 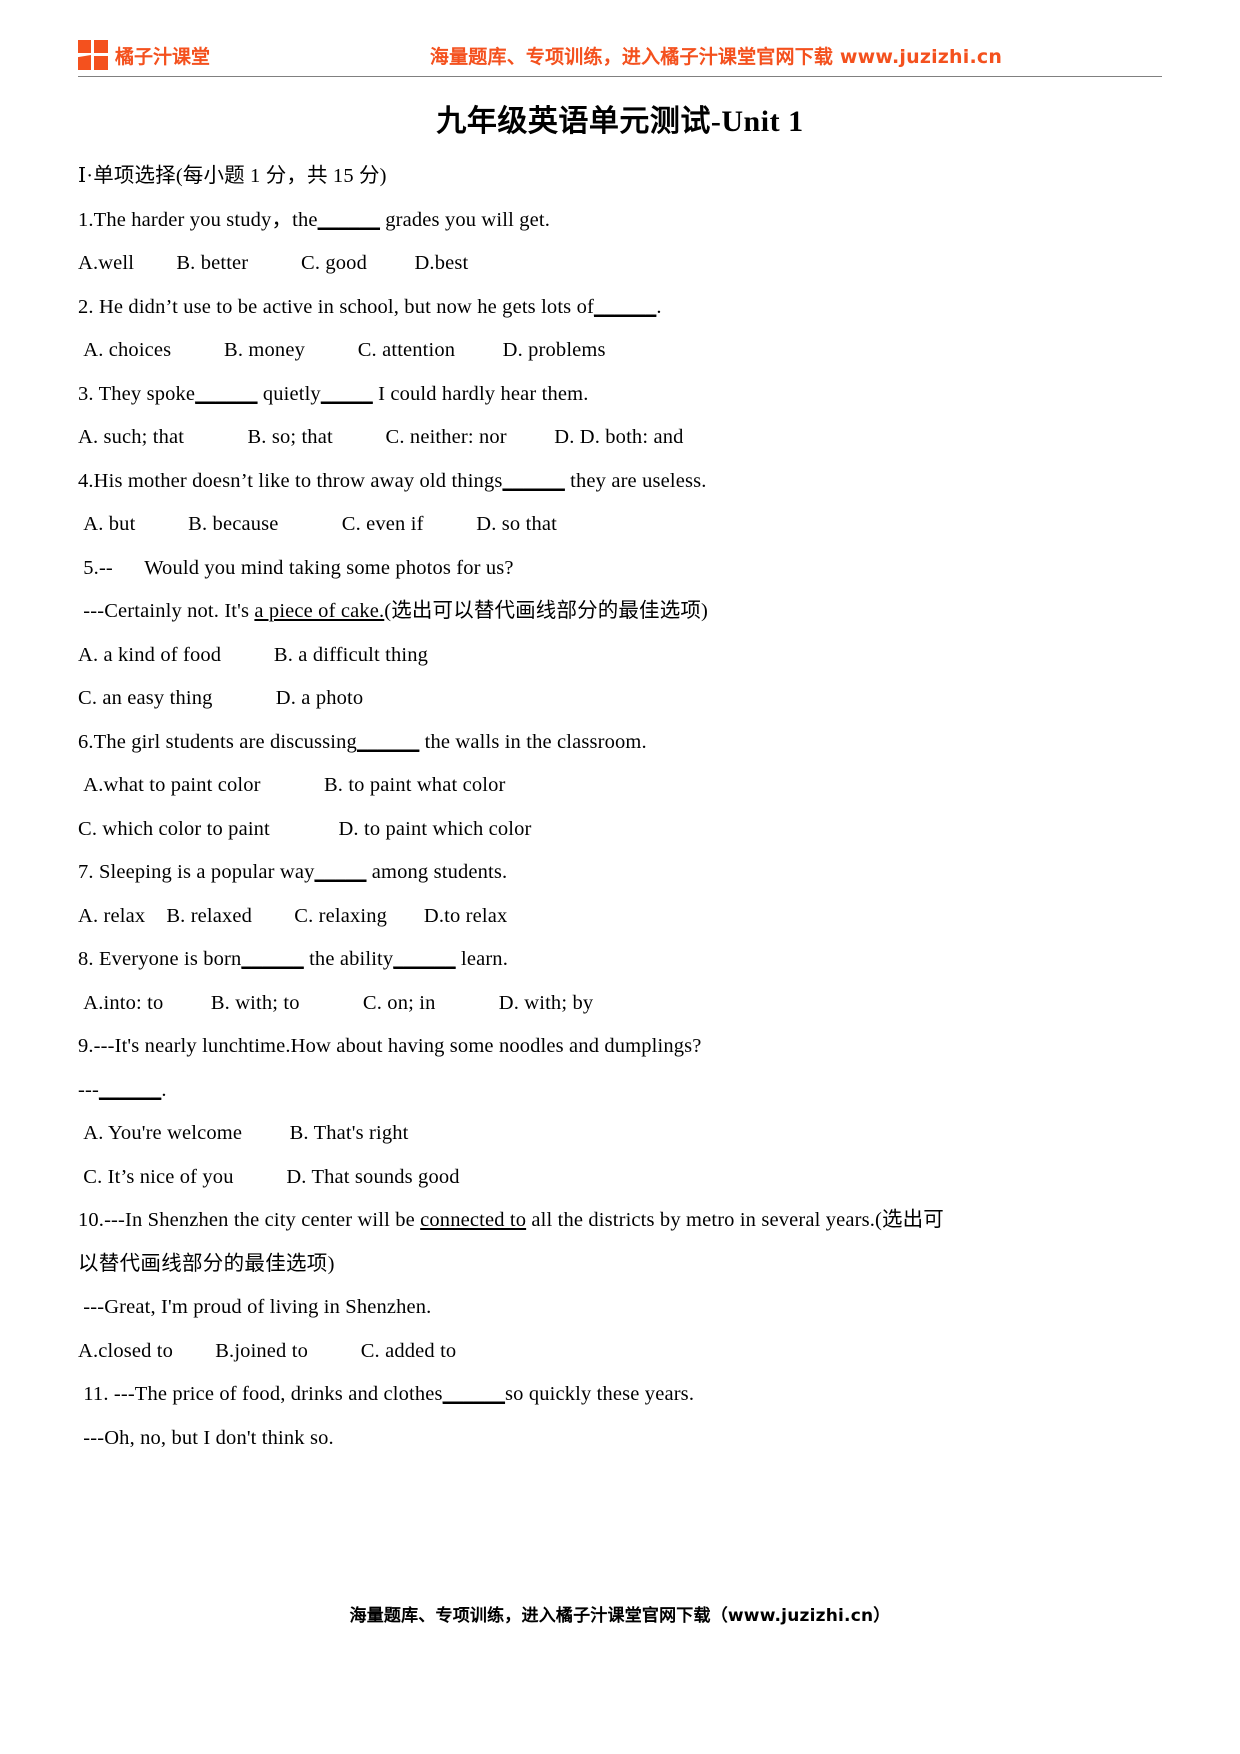 I want to click on q5-dialog-pre: ---Certainly not. It's, so click(x=166, y=611).